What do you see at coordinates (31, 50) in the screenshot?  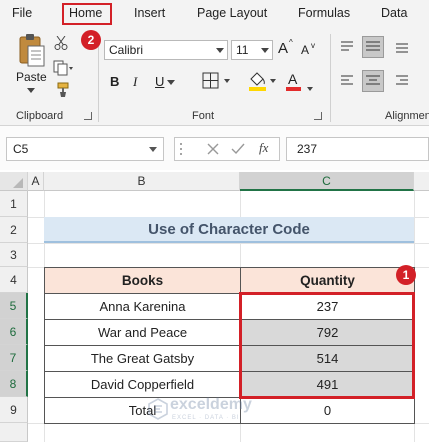 I see `paste-icon` at bounding box center [31, 50].